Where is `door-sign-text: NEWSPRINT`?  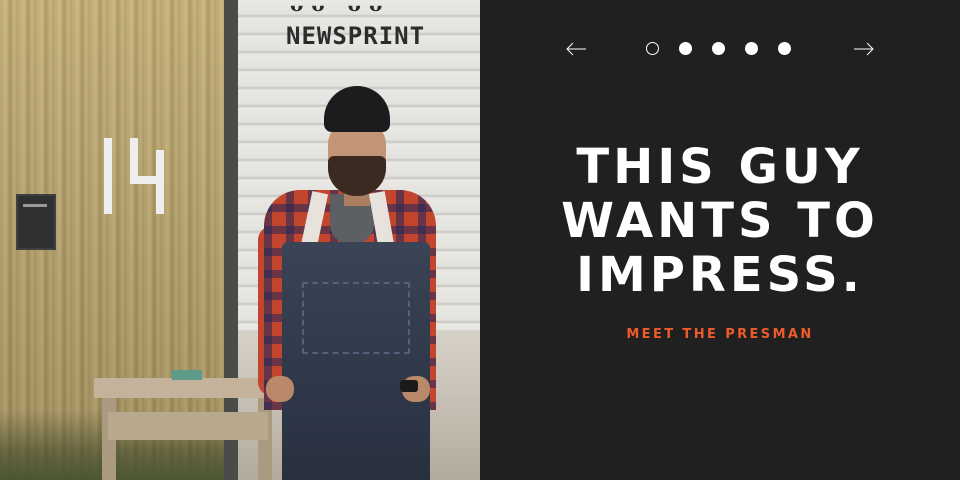 door-sign-text: NEWSPRINT is located at coordinates (356, 36).